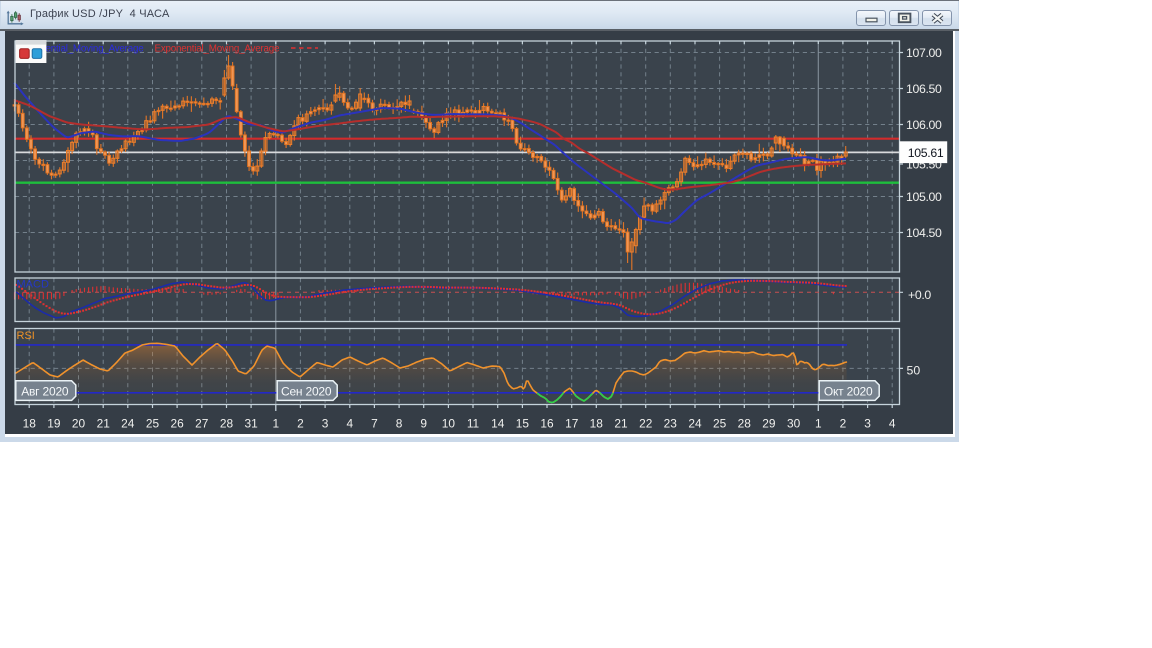 The image size is (1152, 648). What do you see at coordinates (33, 285) in the screenshot?
I see `svg-text: MACD` at bounding box center [33, 285].